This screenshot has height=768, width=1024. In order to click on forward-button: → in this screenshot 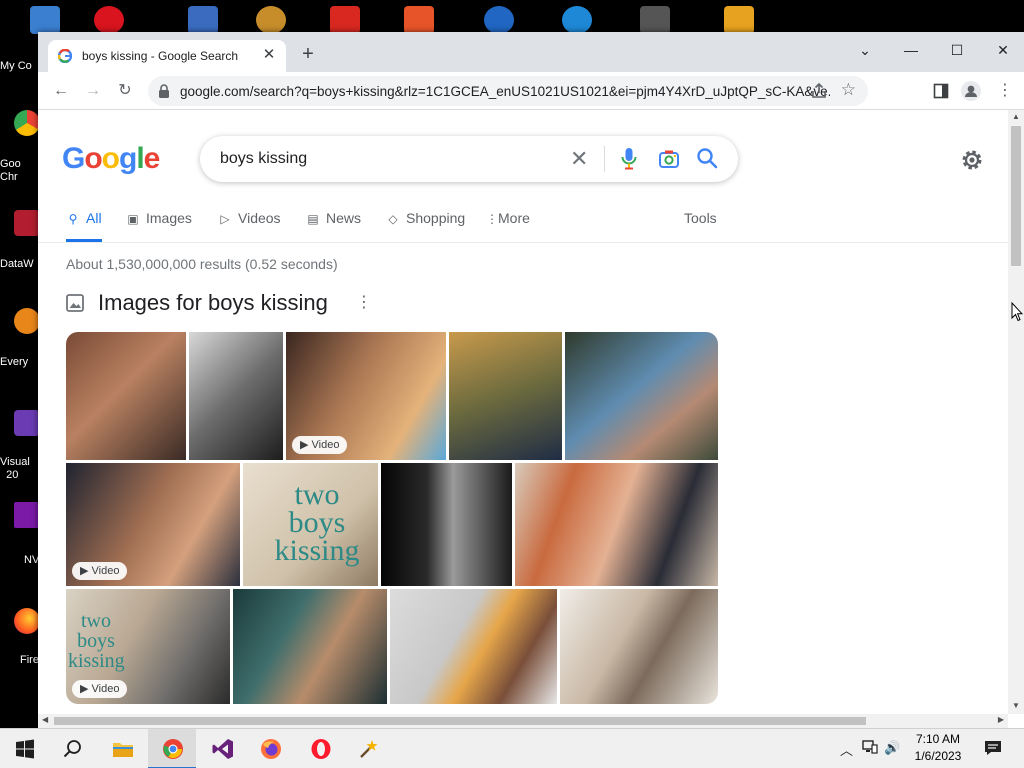, I will do `click(93, 91)`.